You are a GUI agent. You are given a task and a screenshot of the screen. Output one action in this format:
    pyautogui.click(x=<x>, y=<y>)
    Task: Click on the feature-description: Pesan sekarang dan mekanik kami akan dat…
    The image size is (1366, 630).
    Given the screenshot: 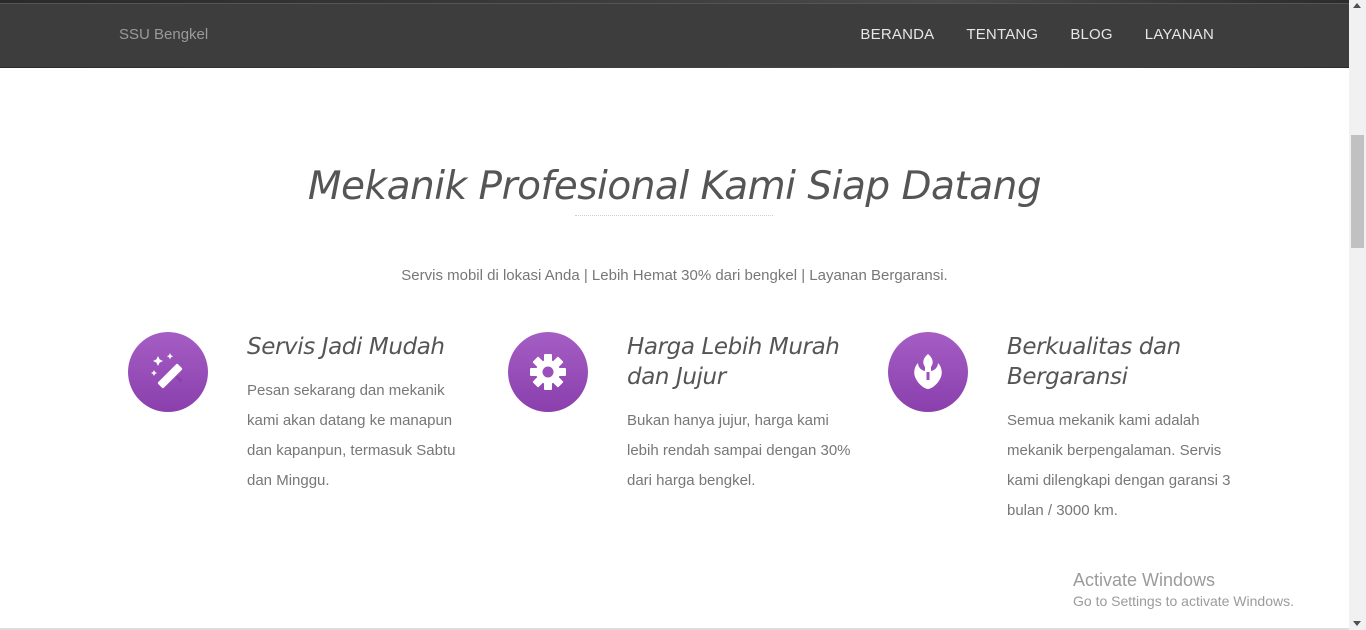 What is the action you would take?
    pyautogui.click(x=351, y=435)
    